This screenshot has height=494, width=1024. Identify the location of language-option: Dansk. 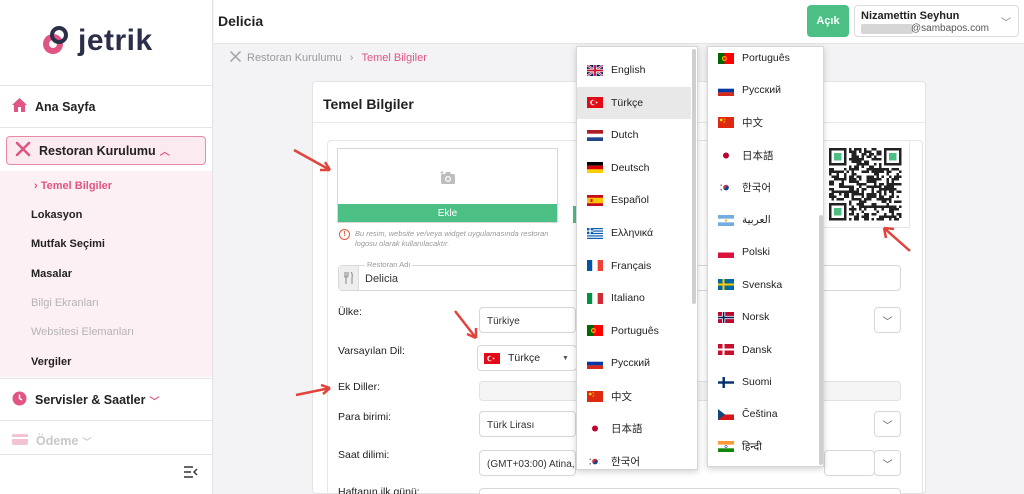
(763, 350).